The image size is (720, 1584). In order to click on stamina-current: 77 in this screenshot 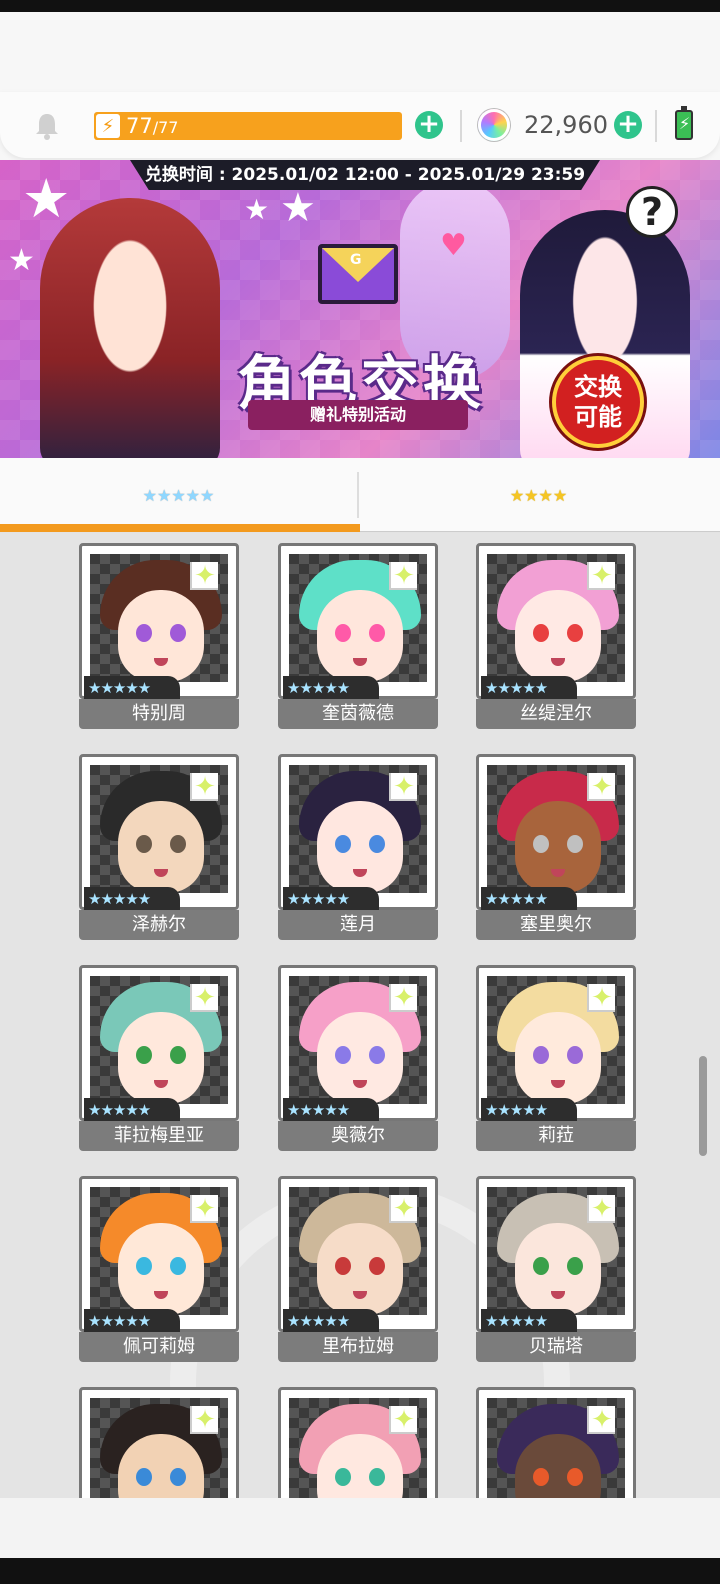, I will do `click(139, 126)`.